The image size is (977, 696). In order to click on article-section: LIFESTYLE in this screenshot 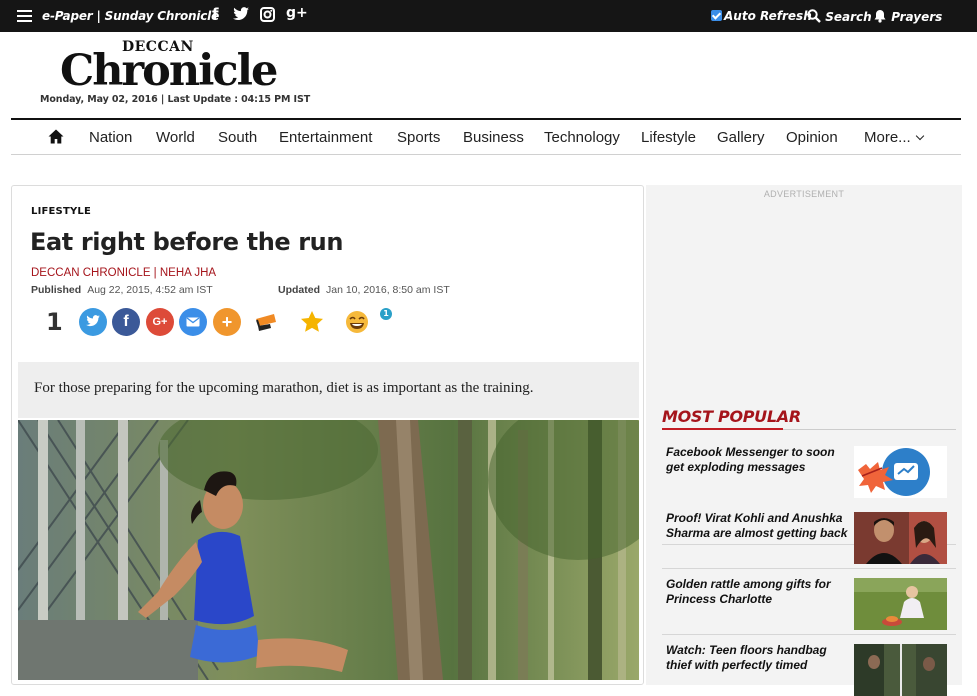, I will do `click(61, 211)`.